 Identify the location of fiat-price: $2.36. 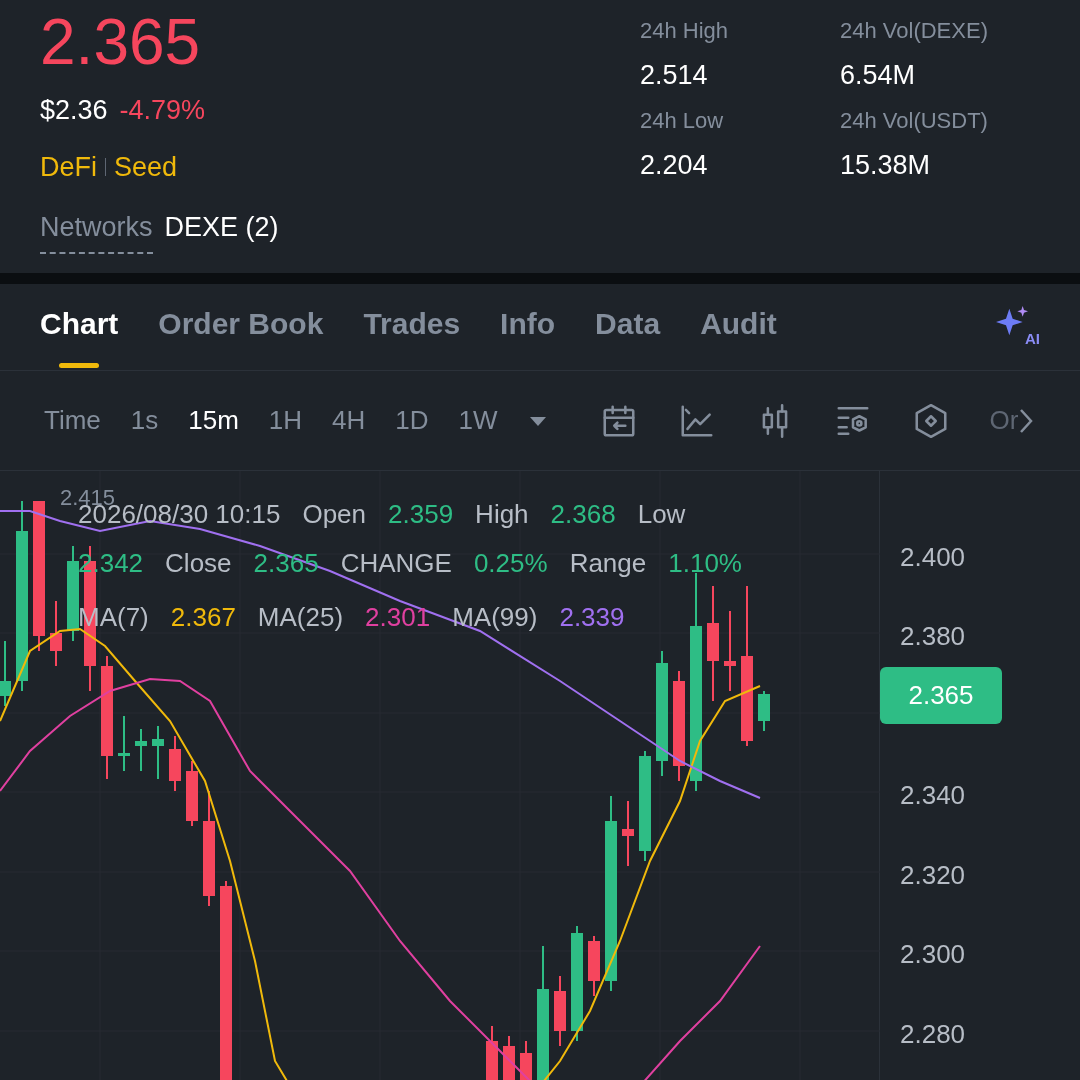
(74, 110).